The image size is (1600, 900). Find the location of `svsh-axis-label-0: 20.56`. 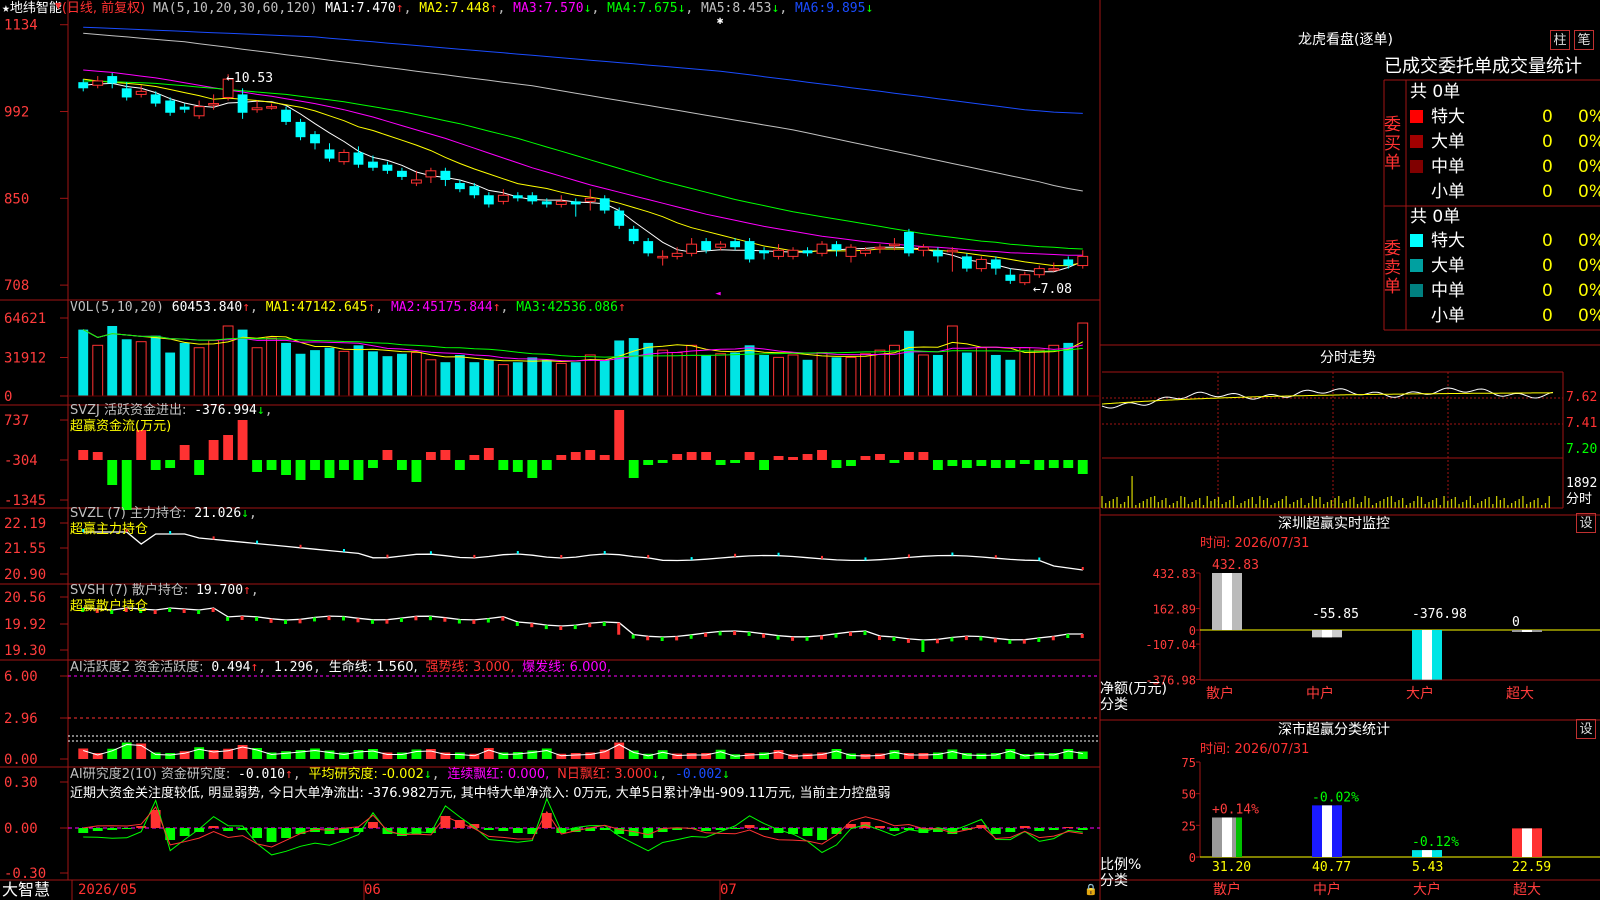

svsh-axis-label-0: 20.56 is located at coordinates (25, 598).